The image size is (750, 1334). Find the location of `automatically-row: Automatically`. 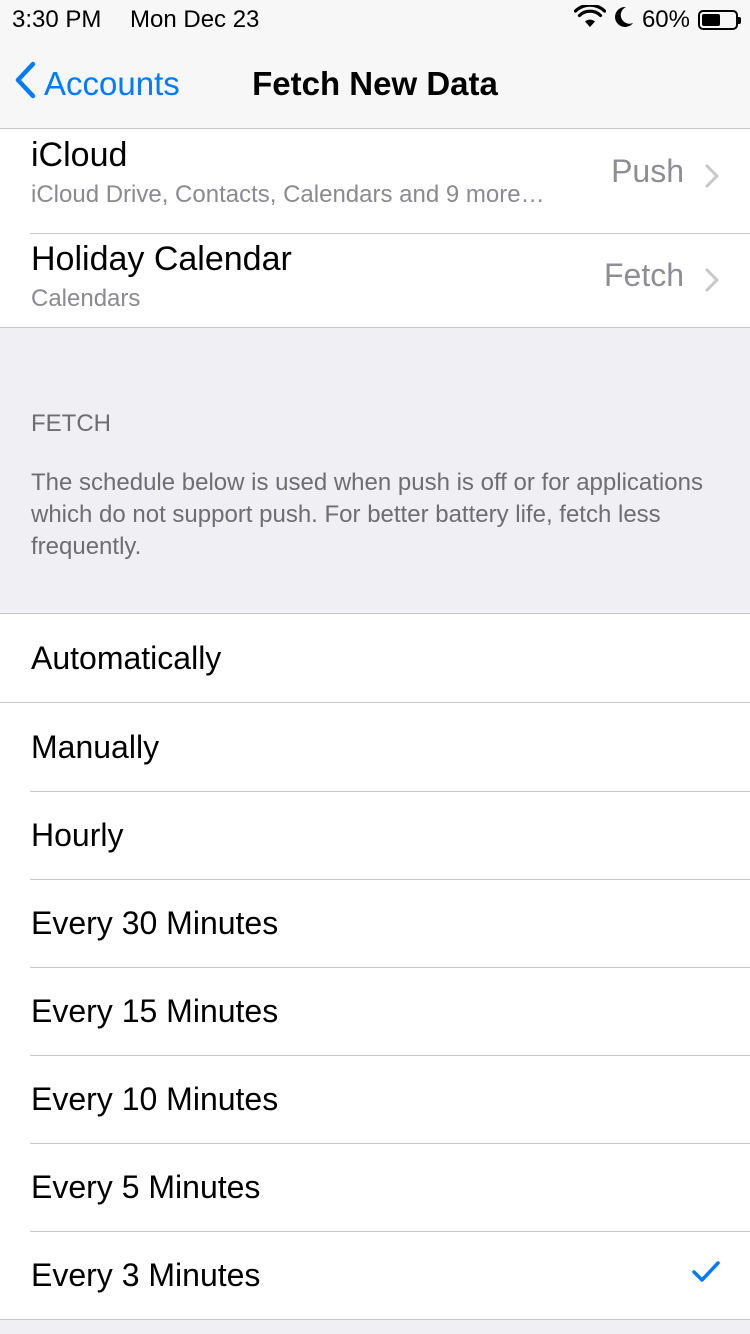

automatically-row: Automatically is located at coordinates (375, 658).